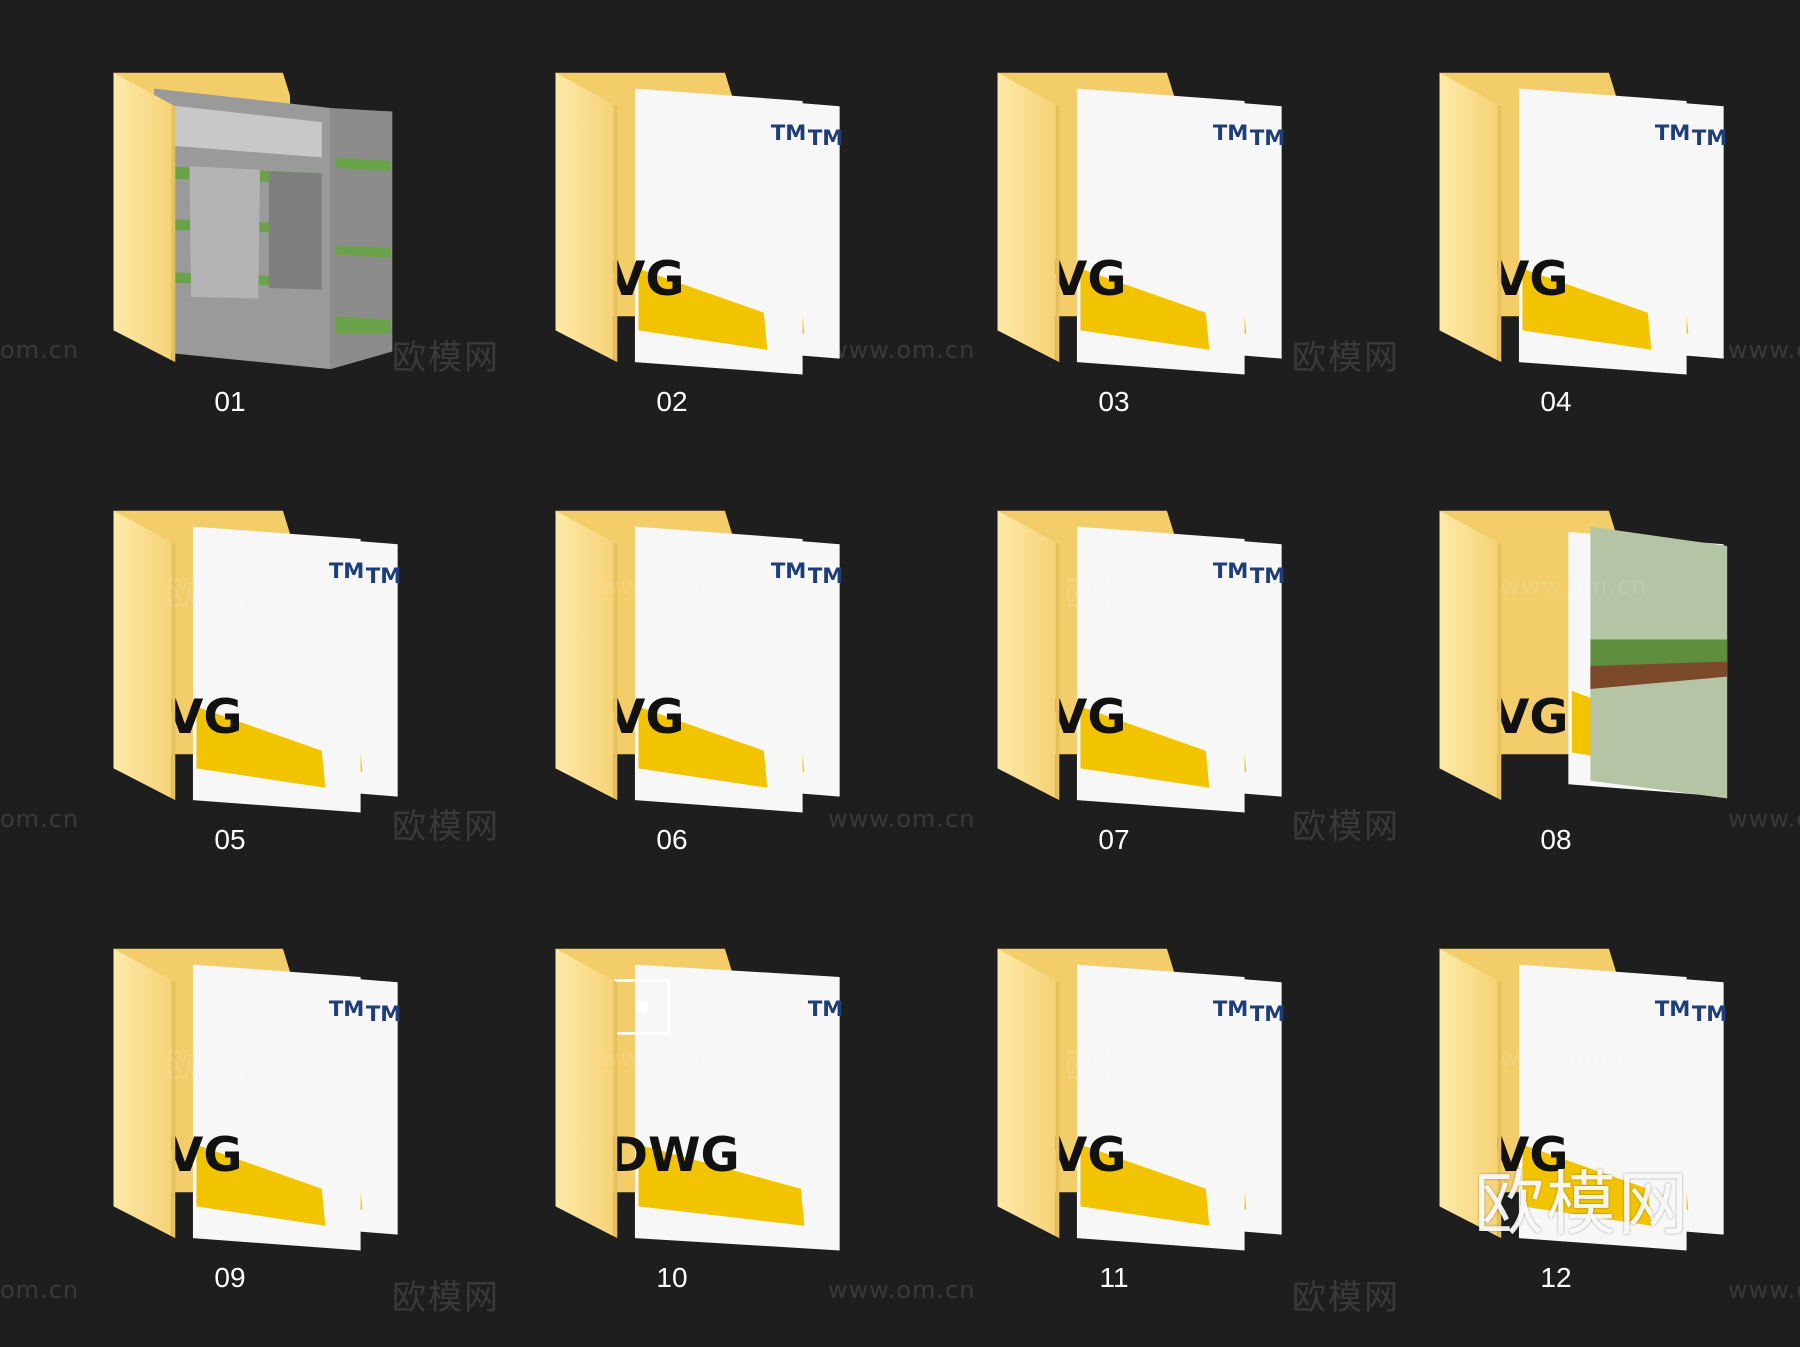 This screenshot has width=1800, height=1347. Describe the element at coordinates (273, 229) in the screenshot. I see `render-preview` at that location.